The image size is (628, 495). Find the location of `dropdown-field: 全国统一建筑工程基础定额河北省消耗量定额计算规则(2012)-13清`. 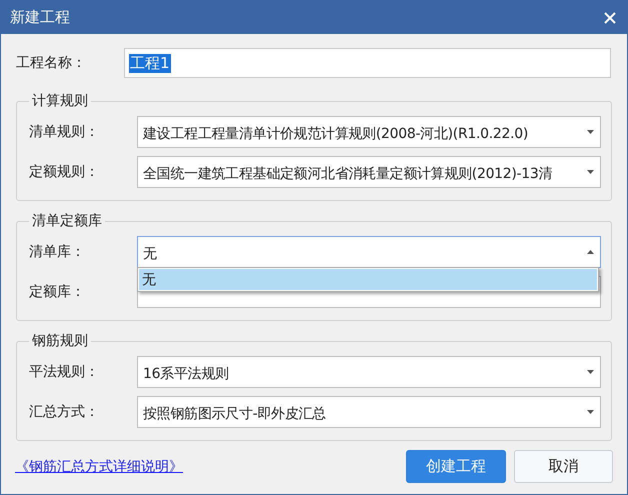

dropdown-field: 全国统一建筑工程基础定额河北省消耗量定额计算规则(2012)-13清 is located at coordinates (369, 172).